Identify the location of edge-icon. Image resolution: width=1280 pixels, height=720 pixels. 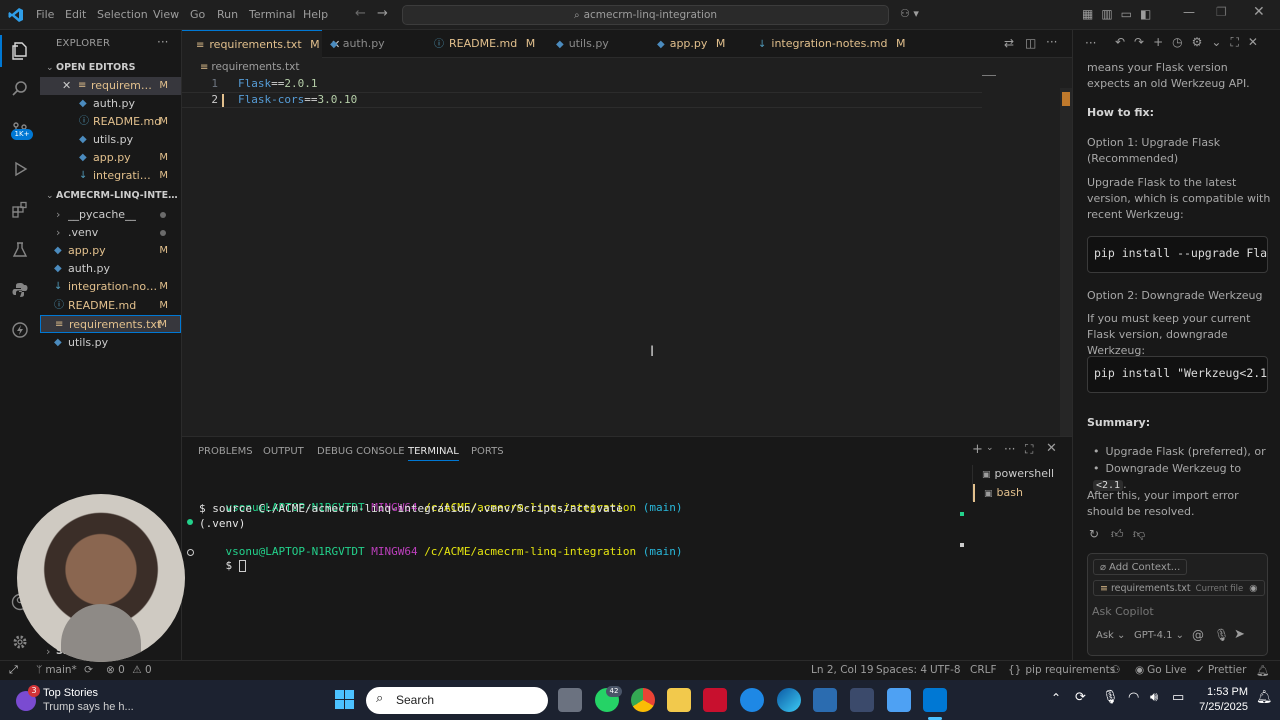
(789, 700).